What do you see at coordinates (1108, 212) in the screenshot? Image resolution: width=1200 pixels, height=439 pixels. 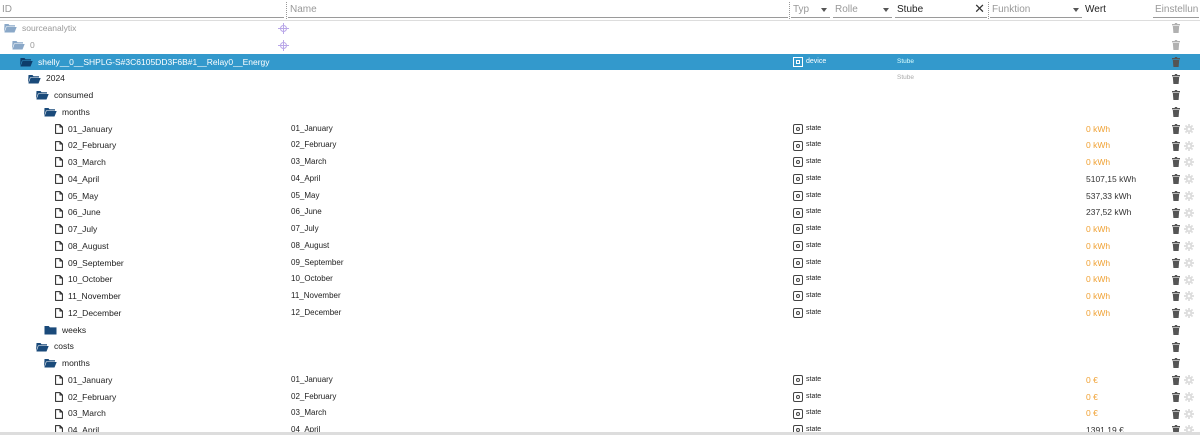 I see `state-value: 237,52 kWh` at bounding box center [1108, 212].